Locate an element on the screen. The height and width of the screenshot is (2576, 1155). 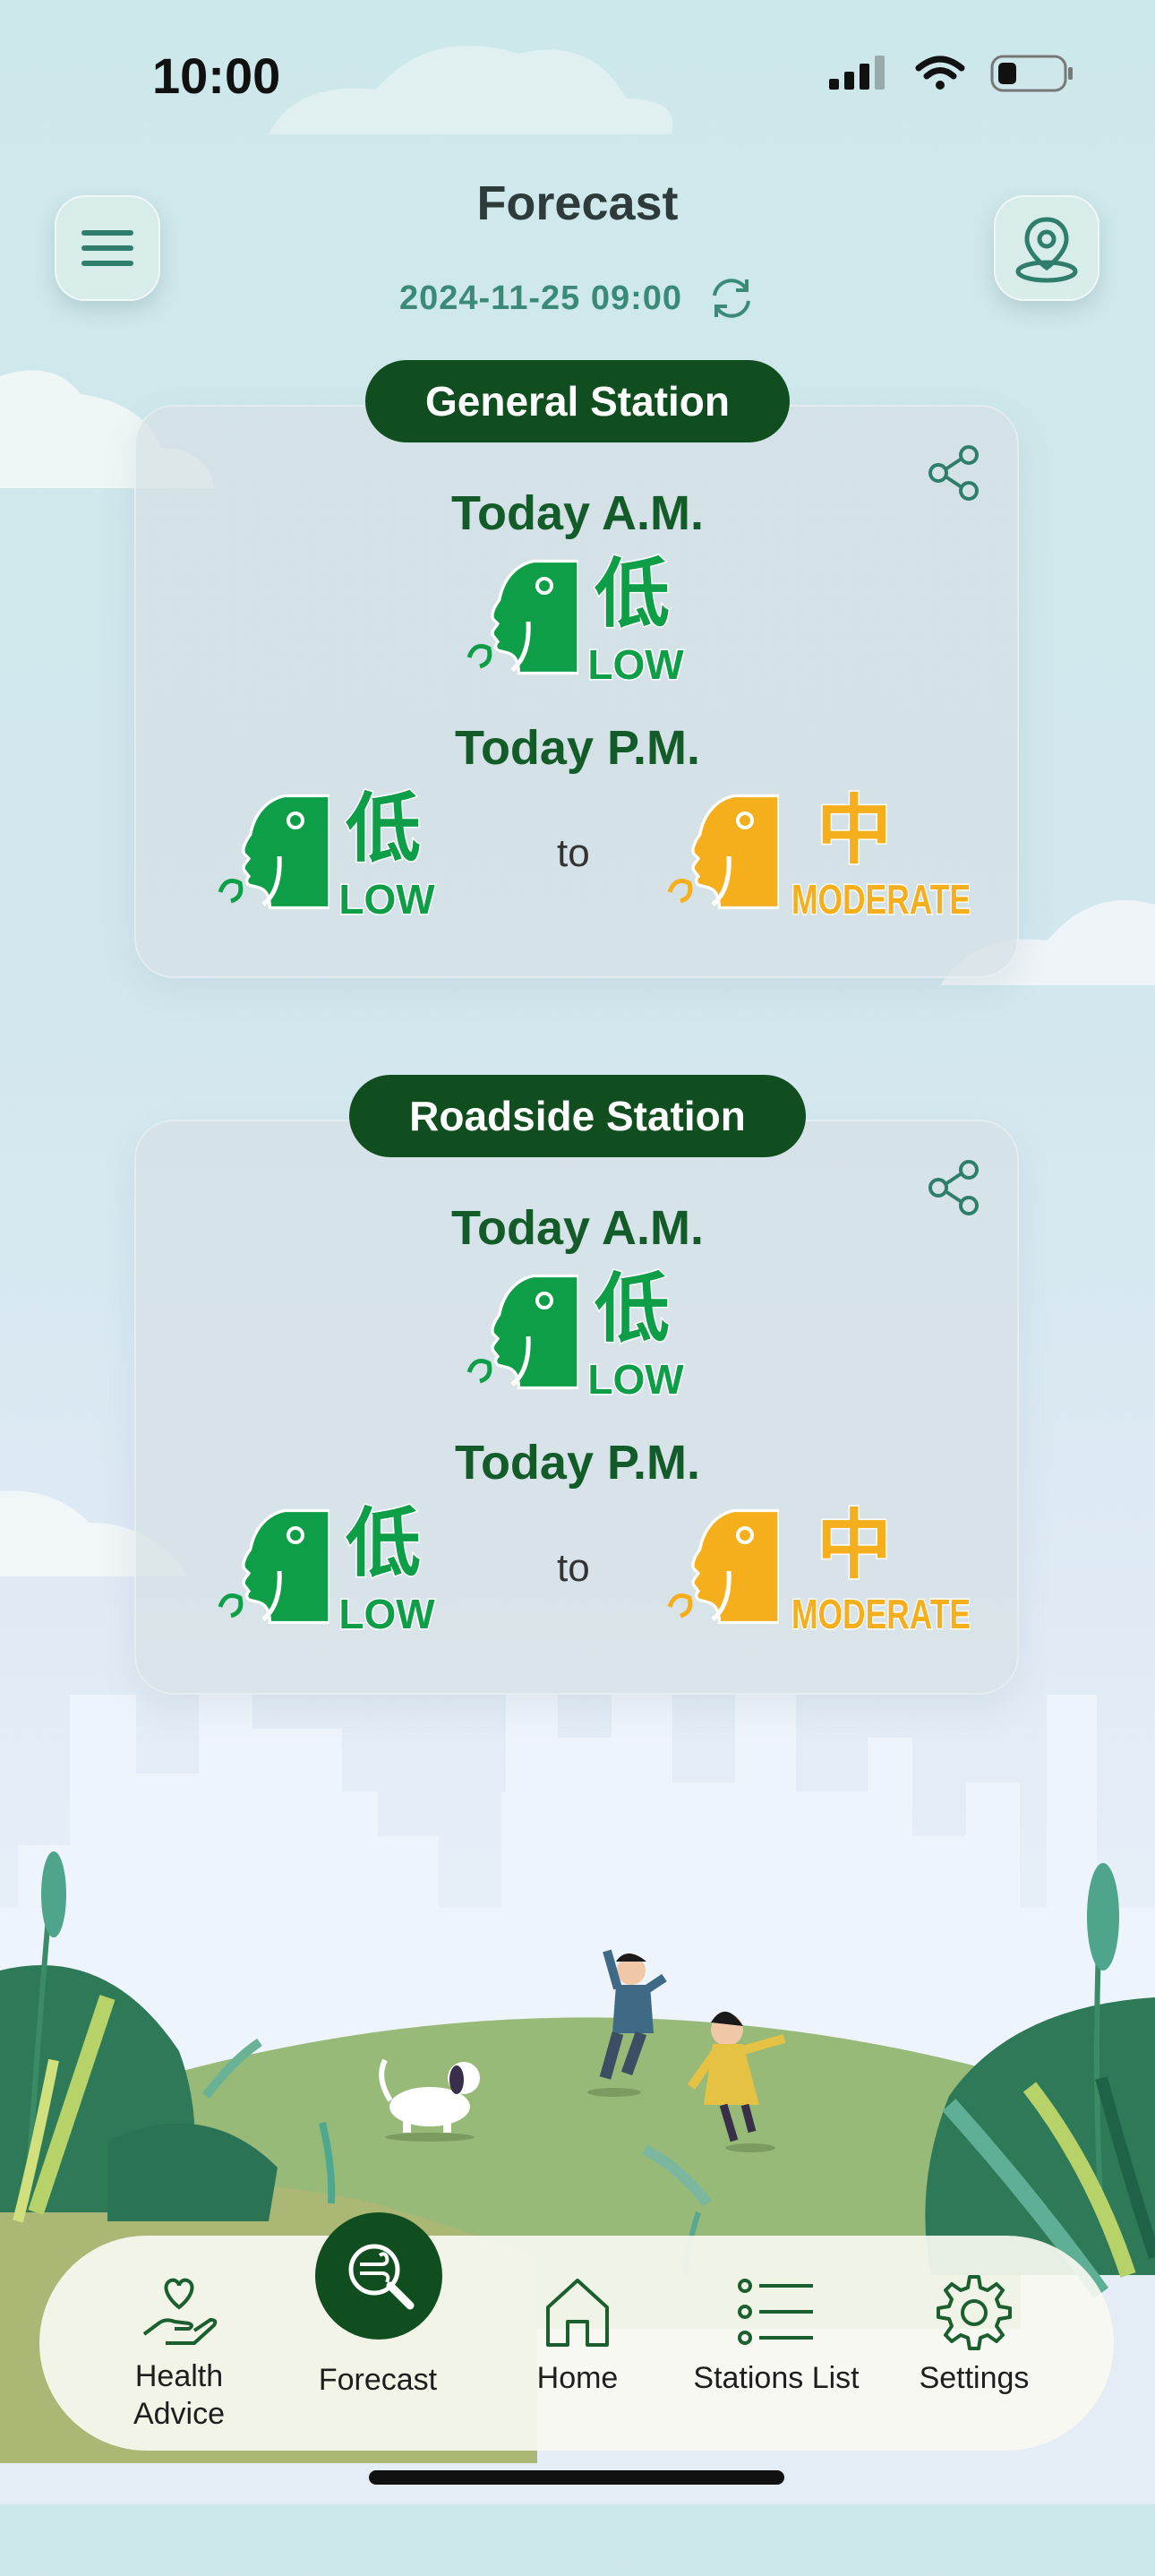
roadside-pm-from-badge: 低 LOW is located at coordinates (329, 1568).